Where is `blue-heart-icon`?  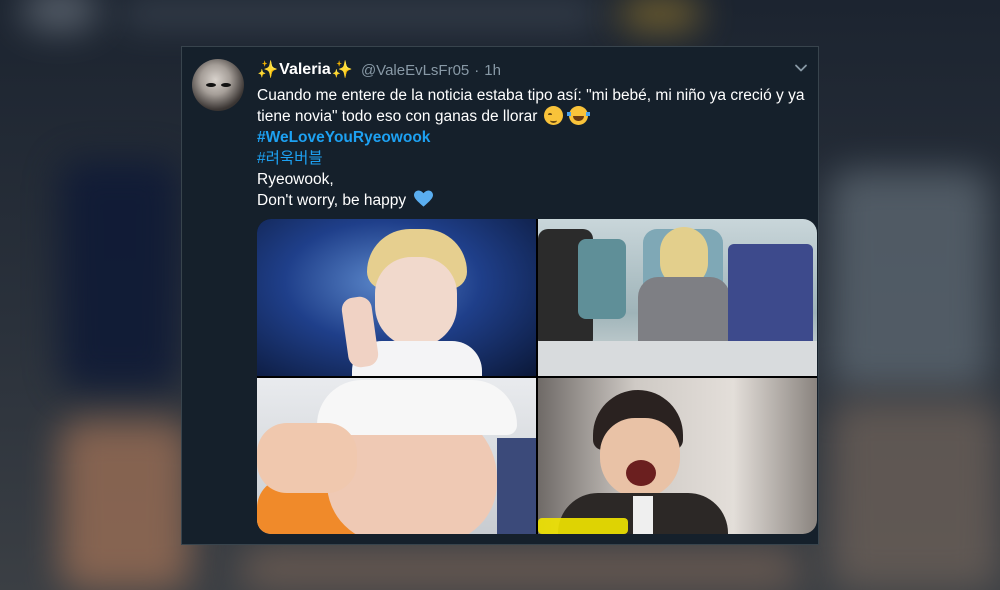 blue-heart-icon is located at coordinates (424, 198).